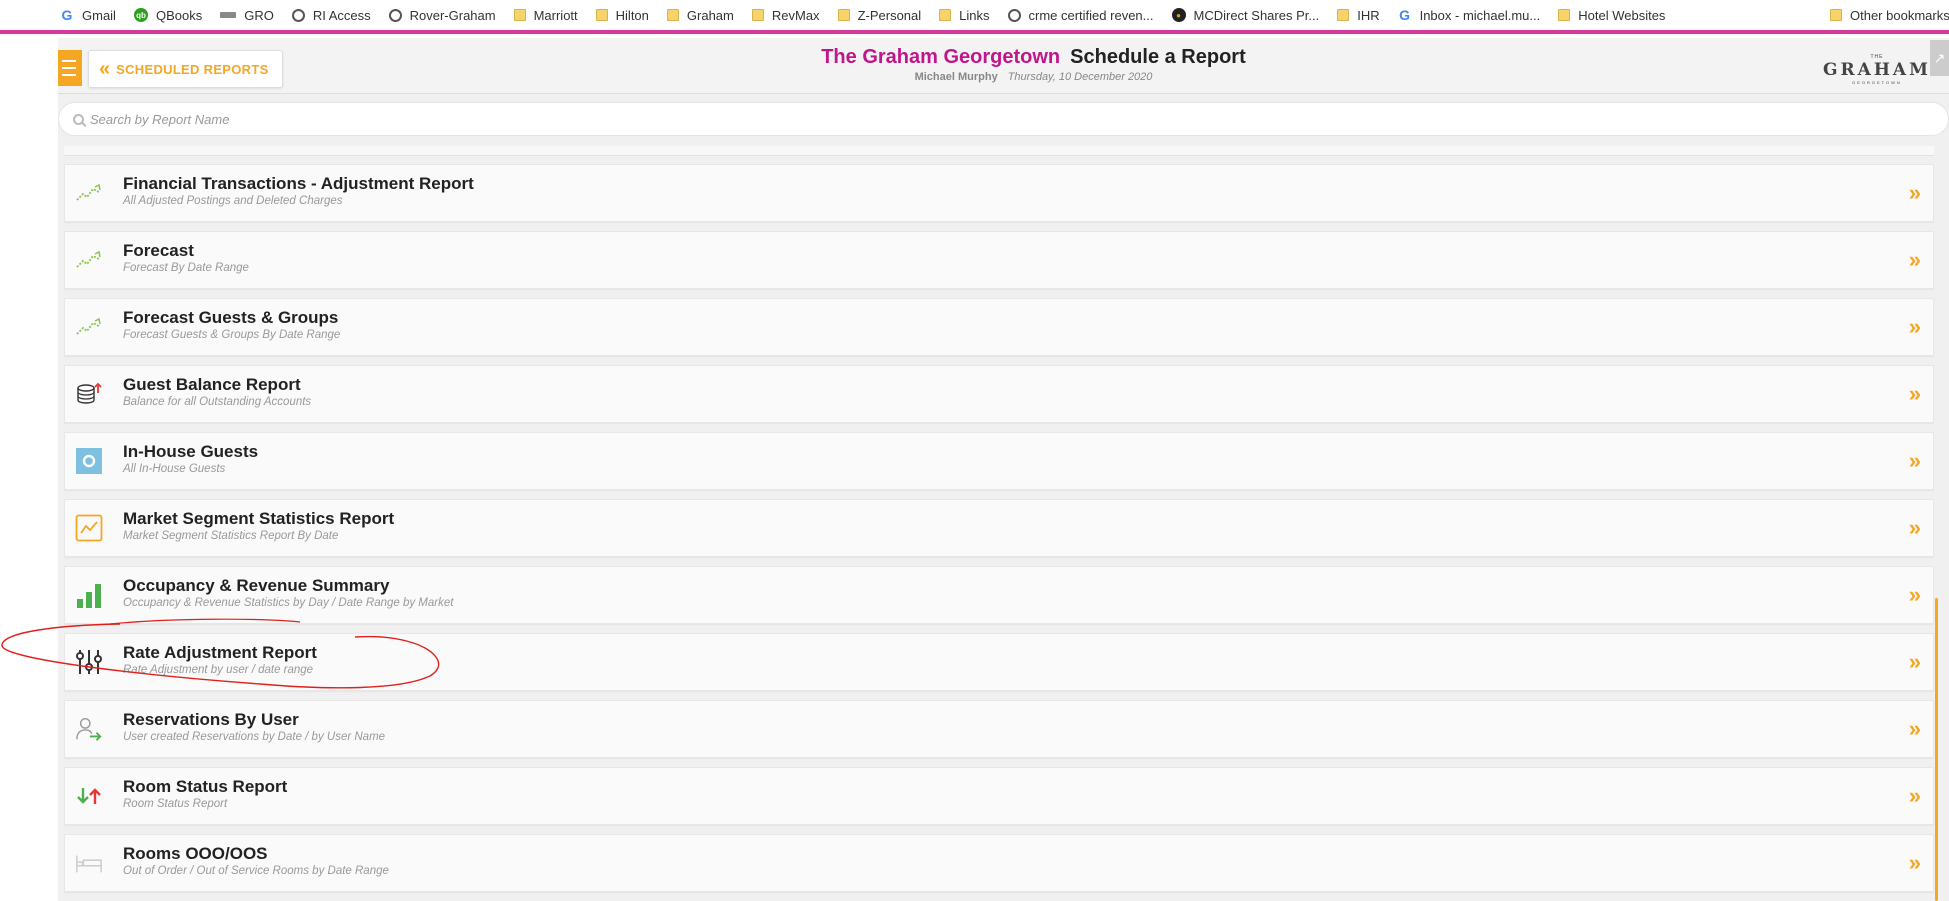 The height and width of the screenshot is (901, 1949). I want to click on in-house-icon, so click(89, 461).